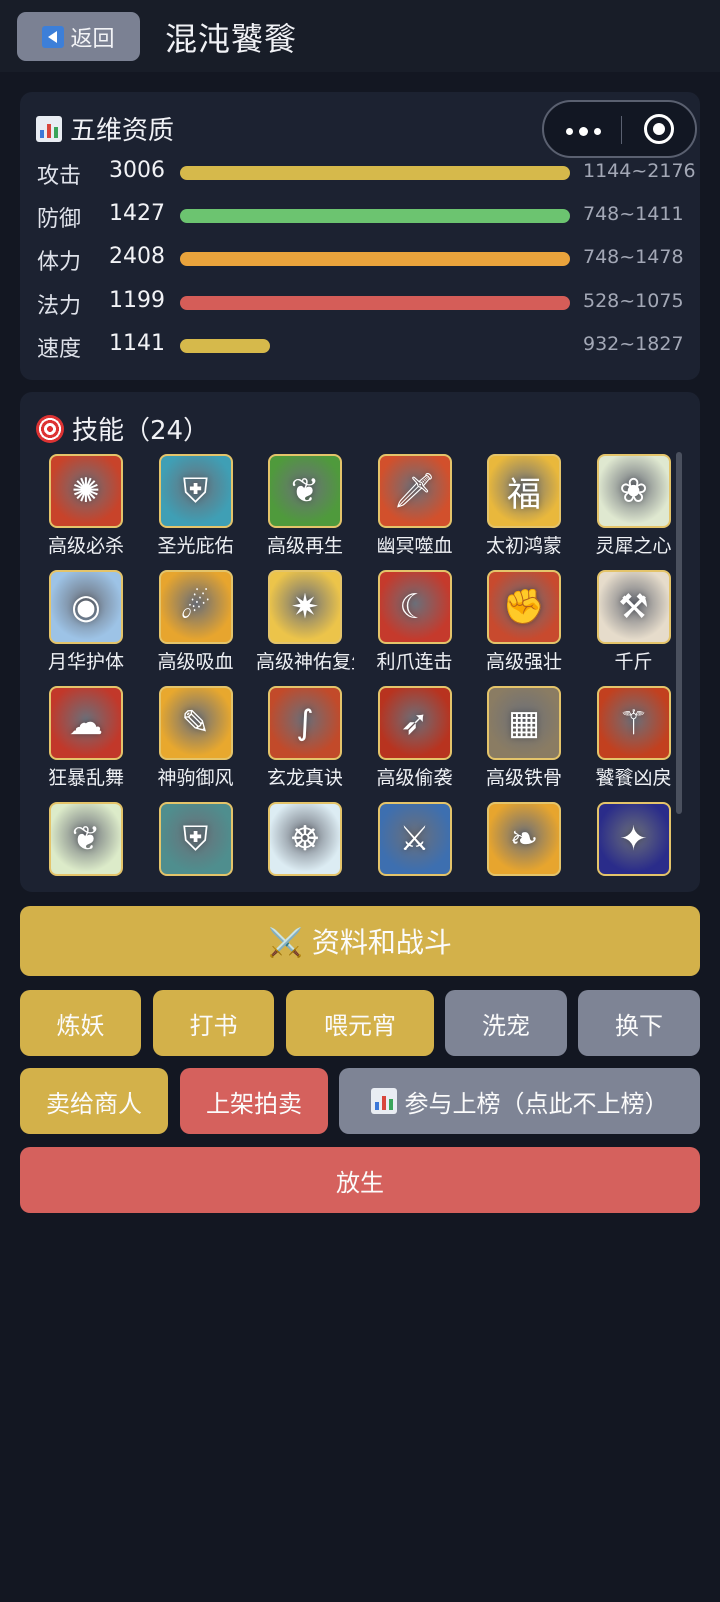 The image size is (720, 1602). I want to click on skill-glyph: ✷, so click(305, 607).